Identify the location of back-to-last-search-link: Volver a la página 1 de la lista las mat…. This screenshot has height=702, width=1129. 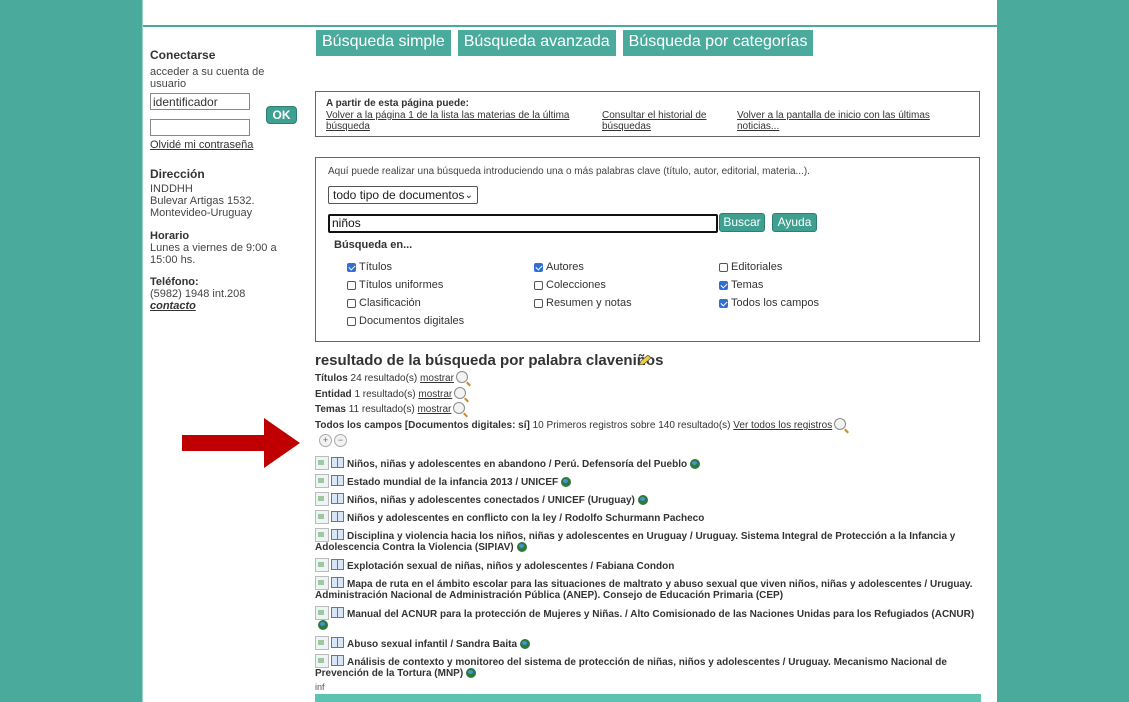
(461, 121).